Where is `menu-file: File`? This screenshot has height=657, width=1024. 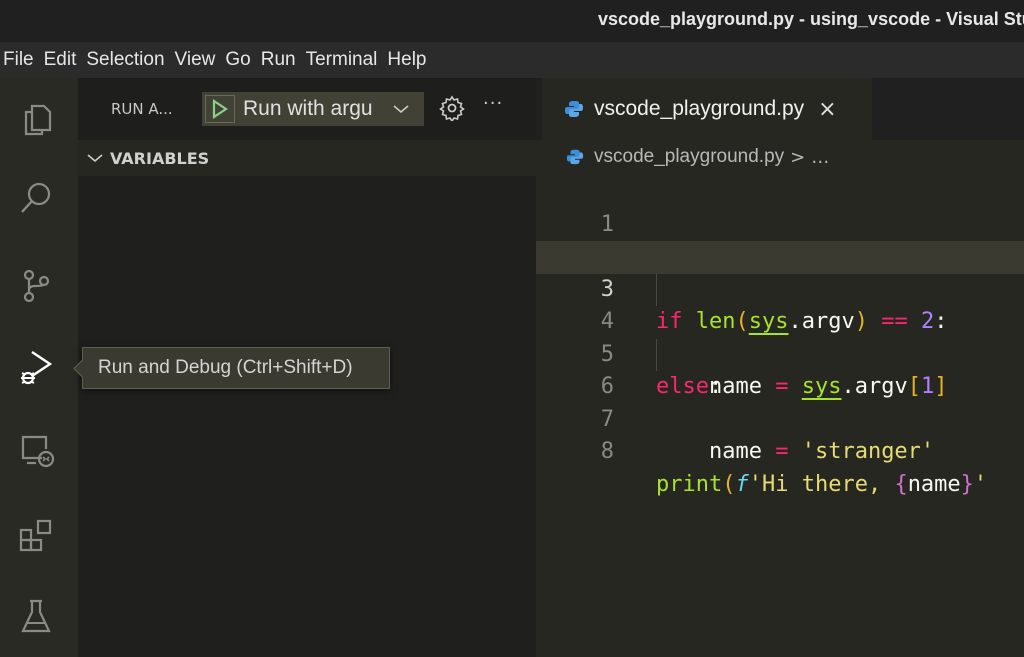 menu-file: File is located at coordinates (18, 60).